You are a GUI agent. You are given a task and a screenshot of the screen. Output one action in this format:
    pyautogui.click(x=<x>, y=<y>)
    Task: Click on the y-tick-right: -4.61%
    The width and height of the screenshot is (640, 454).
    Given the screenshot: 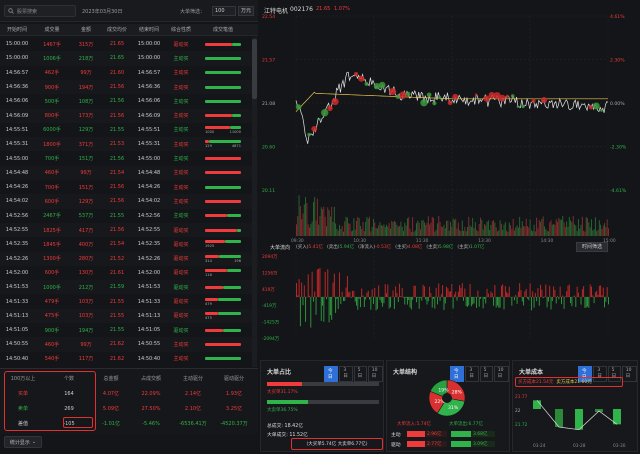 What is the action you would take?
    pyautogui.click(x=618, y=191)
    